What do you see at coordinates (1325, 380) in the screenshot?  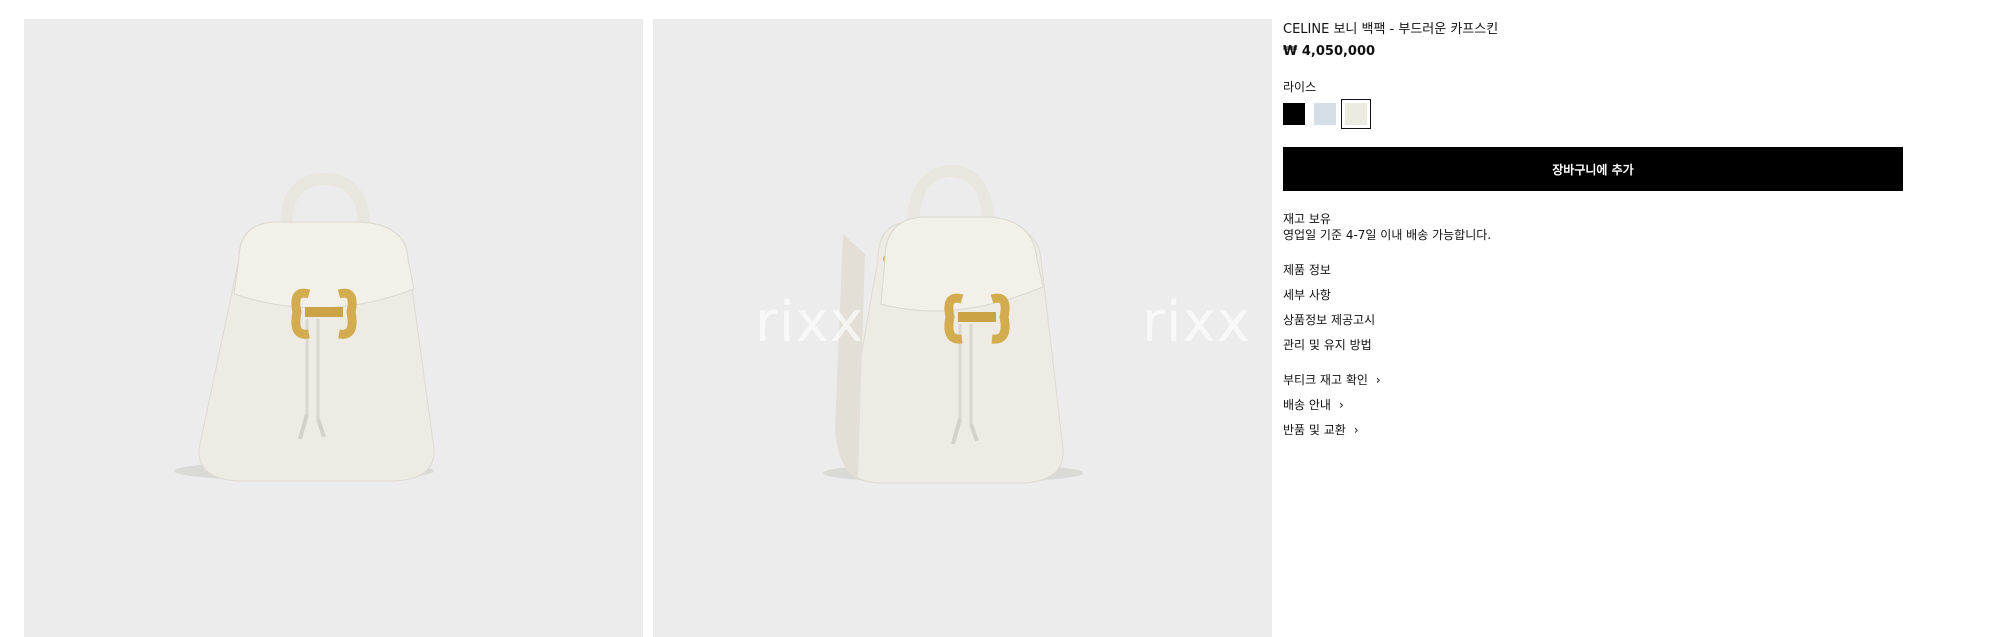 I see `link-label: 부티크 재고 확인` at bounding box center [1325, 380].